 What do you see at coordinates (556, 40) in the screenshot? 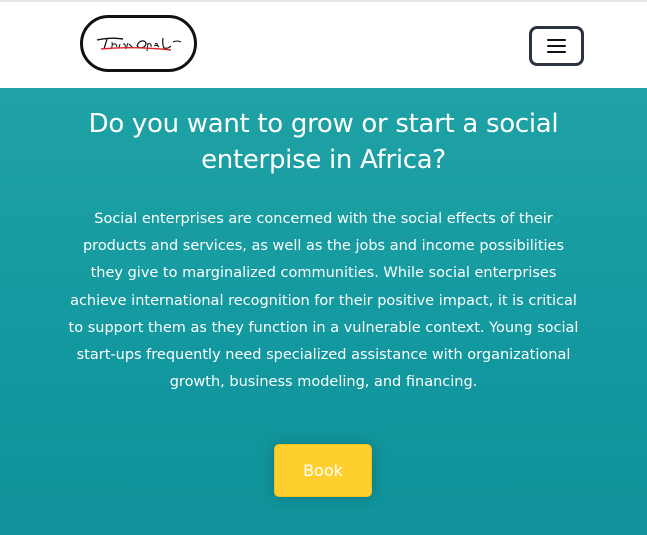
I see `hamburger-icon-line-top` at bounding box center [556, 40].